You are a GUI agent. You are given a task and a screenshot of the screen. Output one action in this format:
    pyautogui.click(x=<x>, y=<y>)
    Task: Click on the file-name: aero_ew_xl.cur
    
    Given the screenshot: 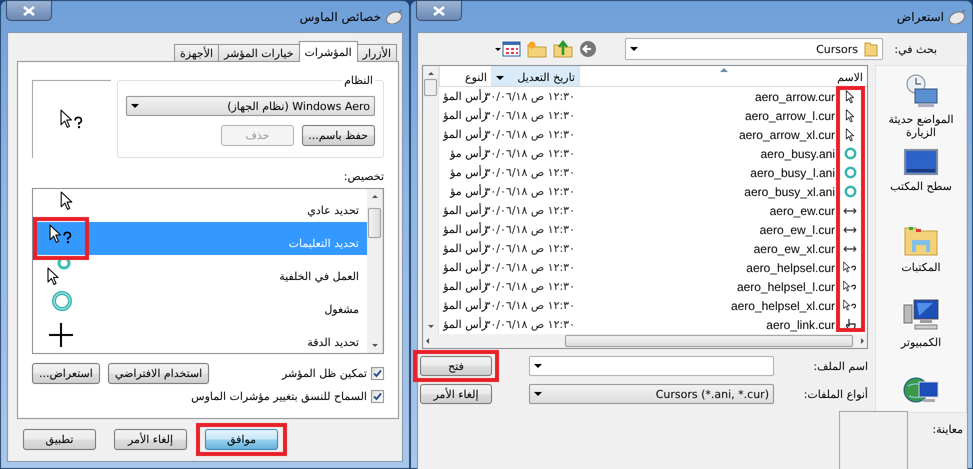 What is the action you would take?
    pyautogui.click(x=794, y=249)
    